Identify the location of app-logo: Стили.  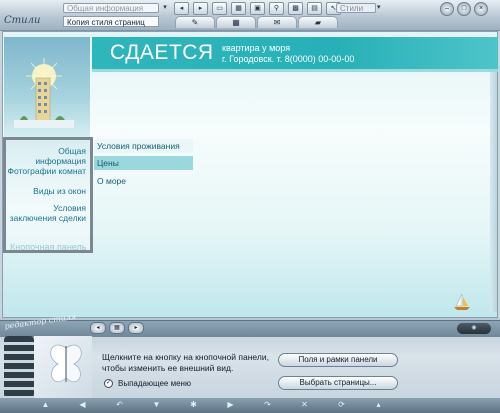
(22, 20).